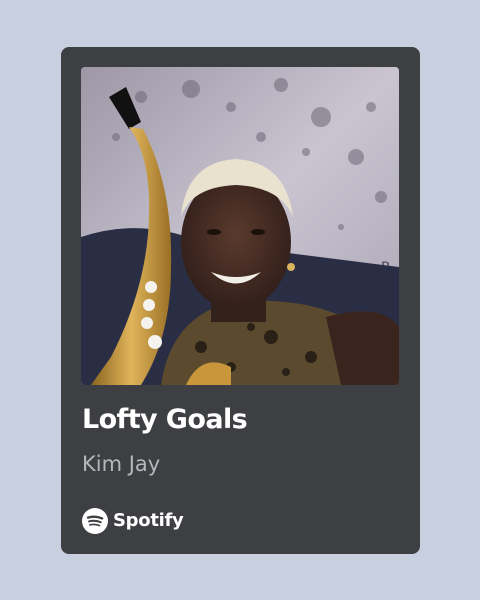 This screenshot has height=600, width=480. Describe the element at coordinates (148, 520) in the screenshot. I see `spotify-wordmark: Spotify` at that location.